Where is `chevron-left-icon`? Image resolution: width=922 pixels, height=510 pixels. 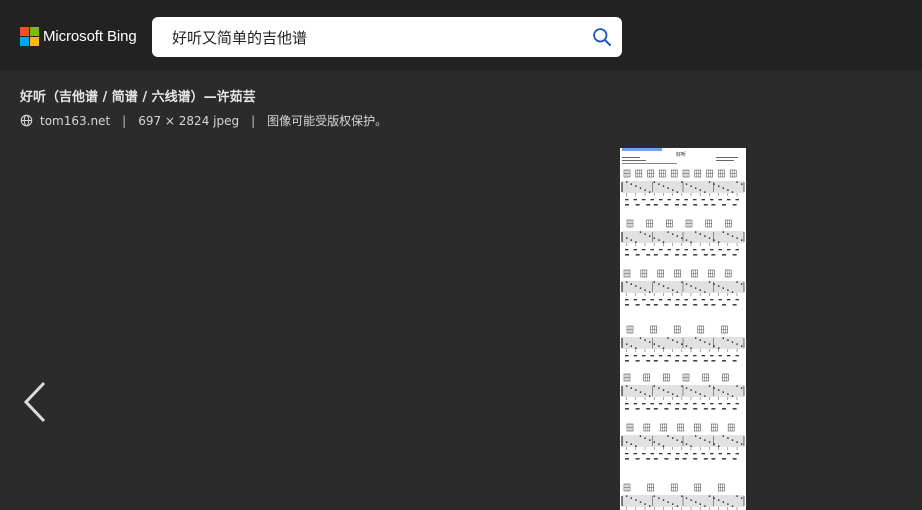
chevron-left-icon is located at coordinates (35, 402).